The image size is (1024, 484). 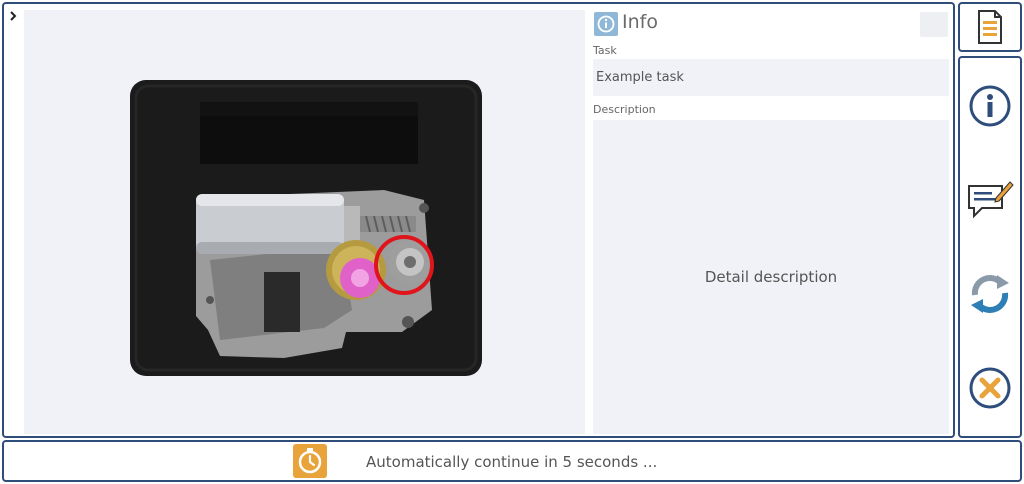 What do you see at coordinates (605, 50) in the screenshot?
I see `task-label: Task` at bounding box center [605, 50].